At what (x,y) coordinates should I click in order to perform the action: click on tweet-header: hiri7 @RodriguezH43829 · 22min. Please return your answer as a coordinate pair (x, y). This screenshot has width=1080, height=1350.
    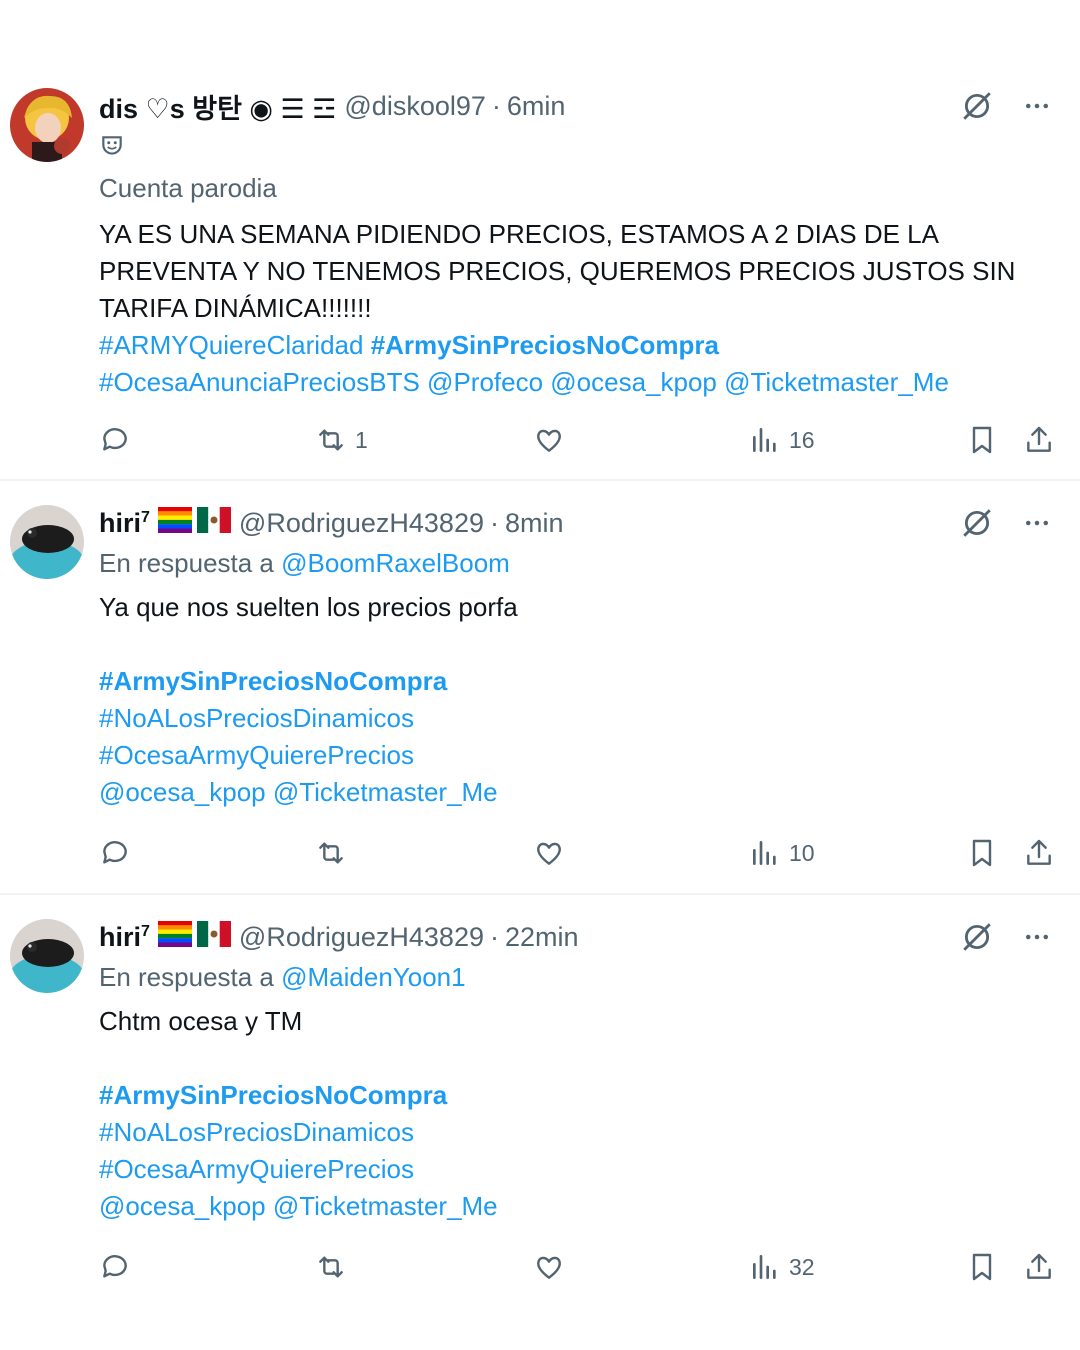
    Looking at the image, I should click on (574, 937).